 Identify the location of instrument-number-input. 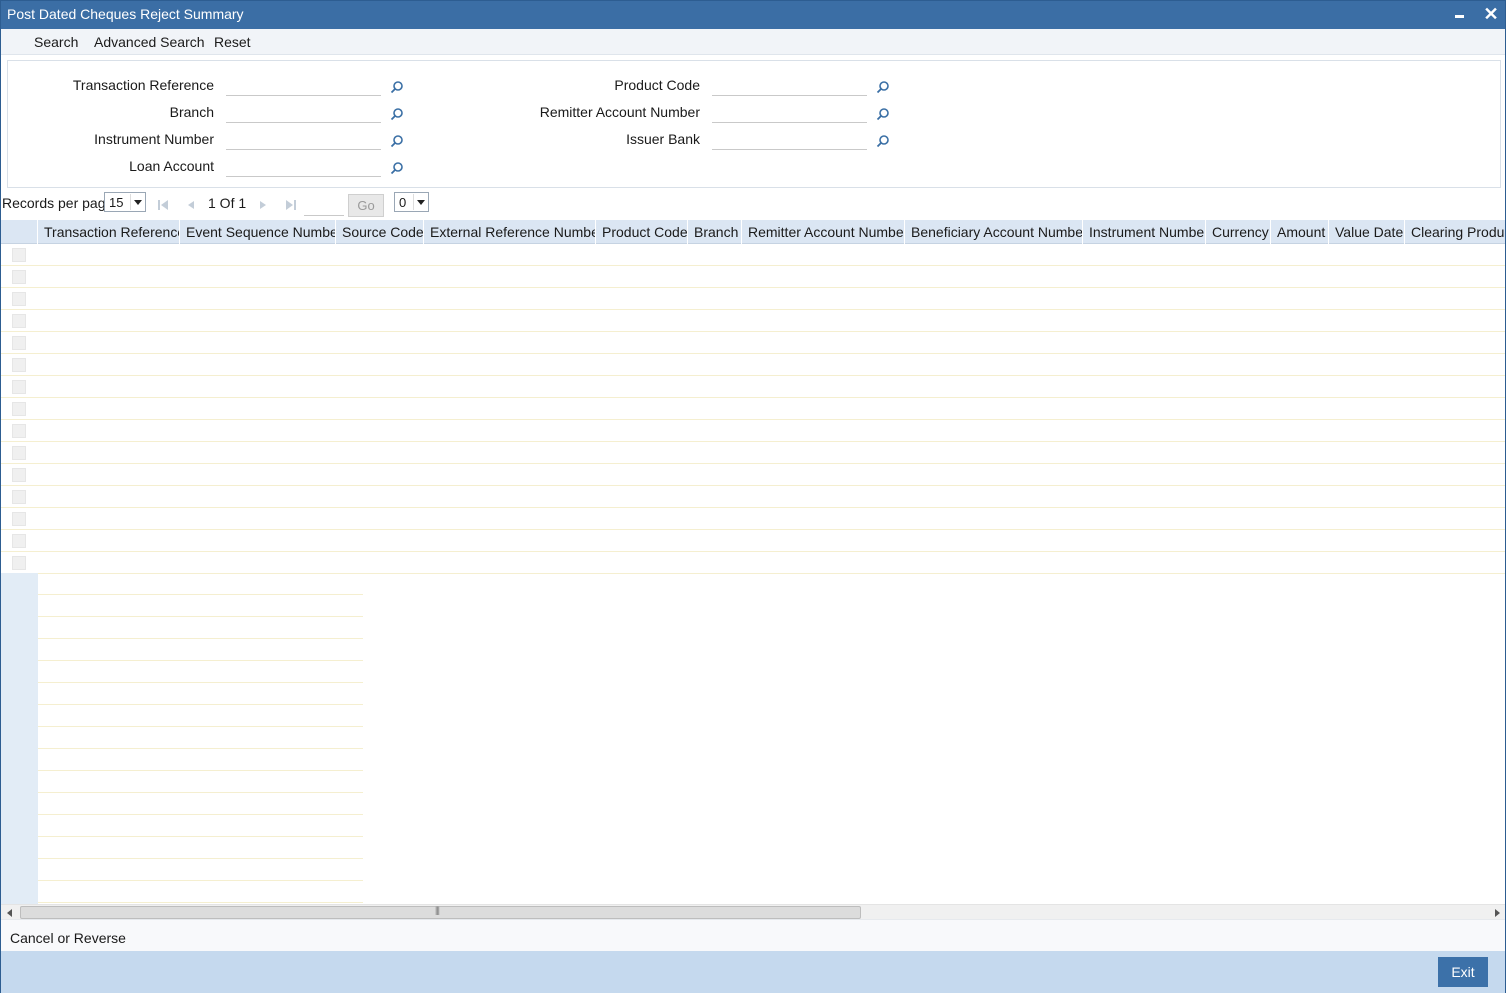
(303, 140).